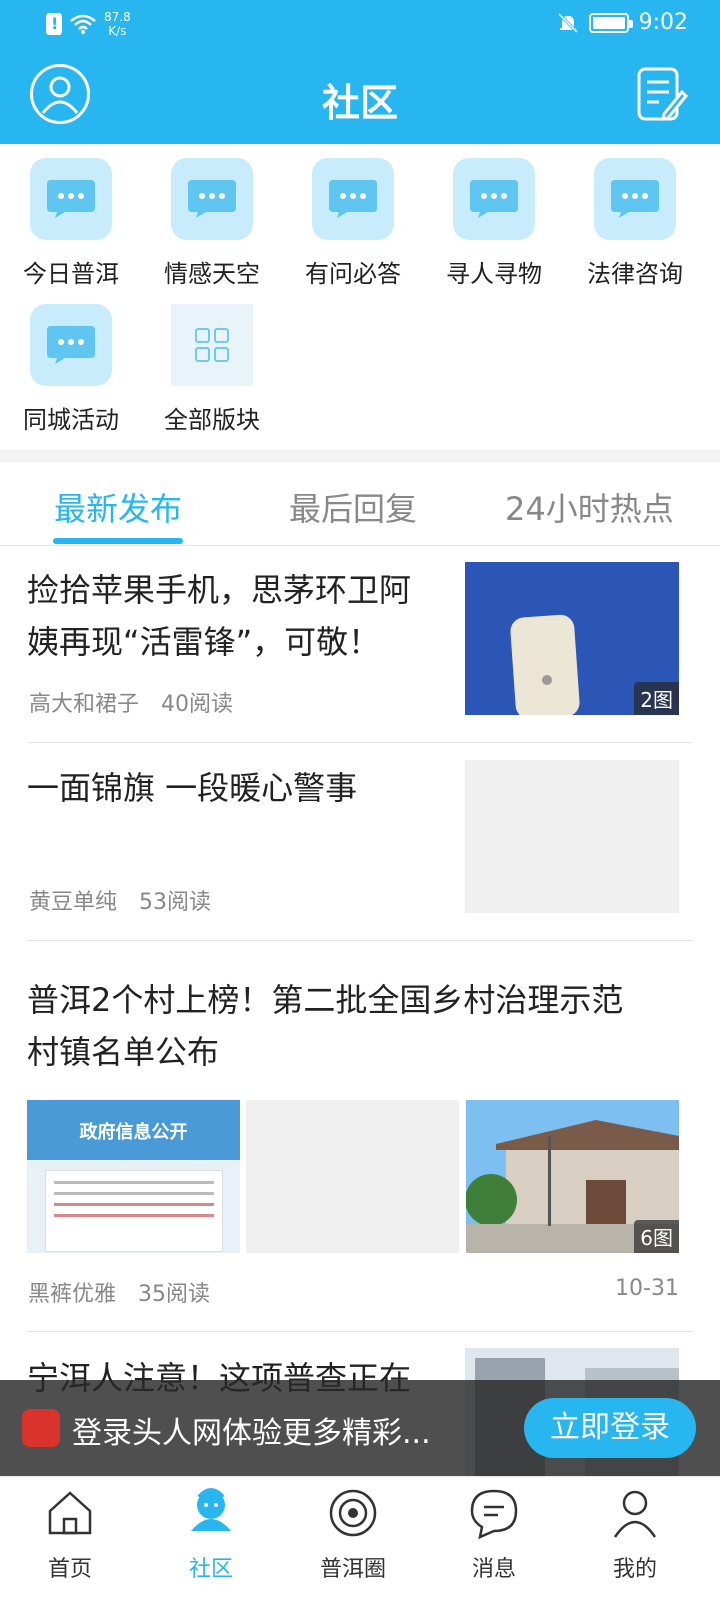 This screenshot has height=1600, width=720. Describe the element at coordinates (71, 274) in the screenshot. I see `category-label: 今日普洱` at that location.